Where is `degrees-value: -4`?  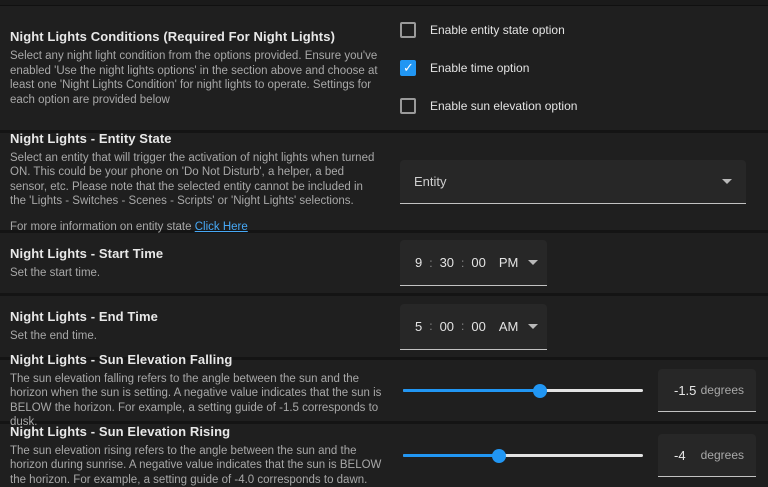 degrees-value: -4 is located at coordinates (687, 455).